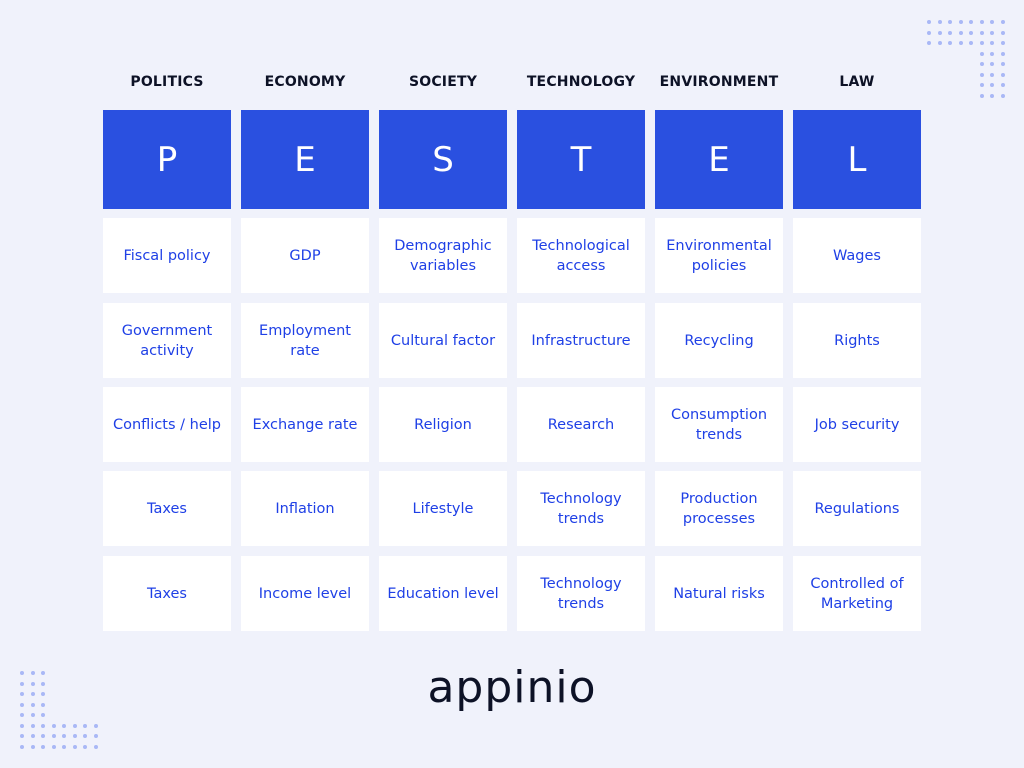 This screenshot has height=768, width=1024. I want to click on column-title-environment: ENVIRONMENT, so click(719, 82).